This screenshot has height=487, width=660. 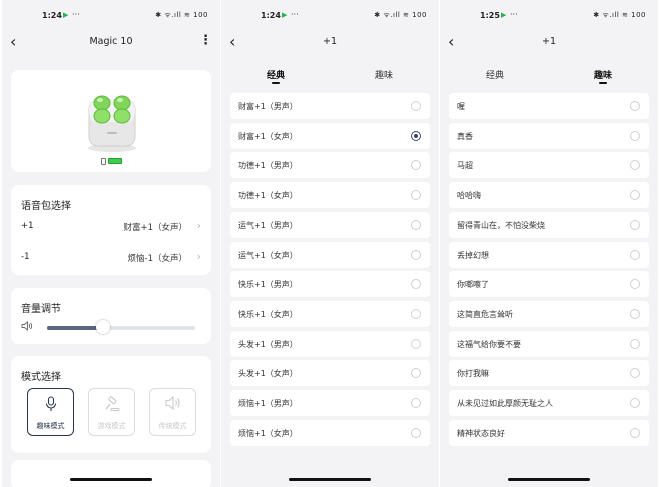 I want to click on list-item-label: 功德+1（女声）, so click(x=268, y=196).